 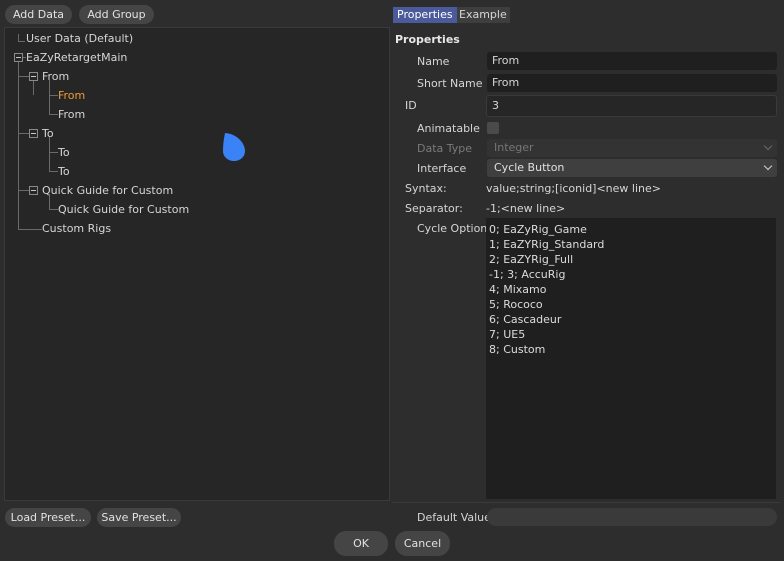 I want to click on divider, so click(x=586, y=502).